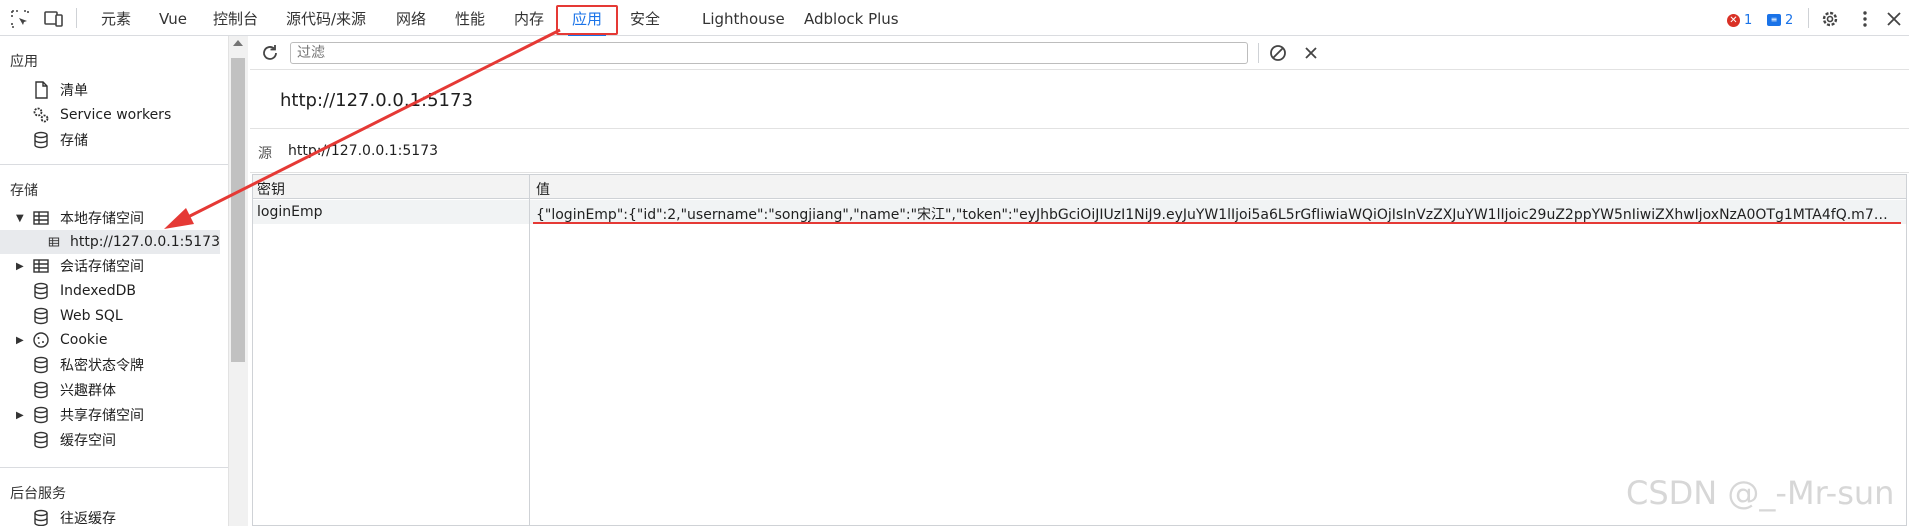 The width and height of the screenshot is (1909, 526). I want to click on sidebar-item-web-sql: Web SQL, so click(77, 316).